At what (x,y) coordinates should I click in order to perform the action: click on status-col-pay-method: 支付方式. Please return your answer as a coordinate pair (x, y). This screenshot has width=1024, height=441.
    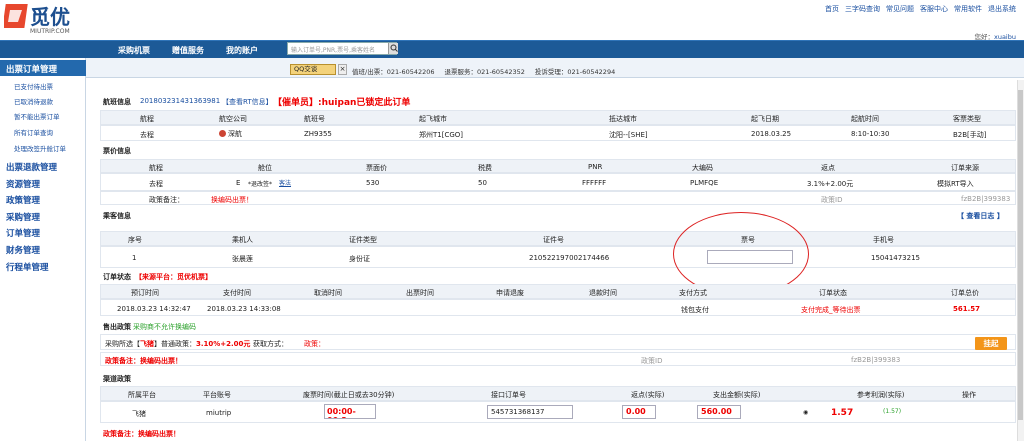
    Looking at the image, I should click on (693, 293).